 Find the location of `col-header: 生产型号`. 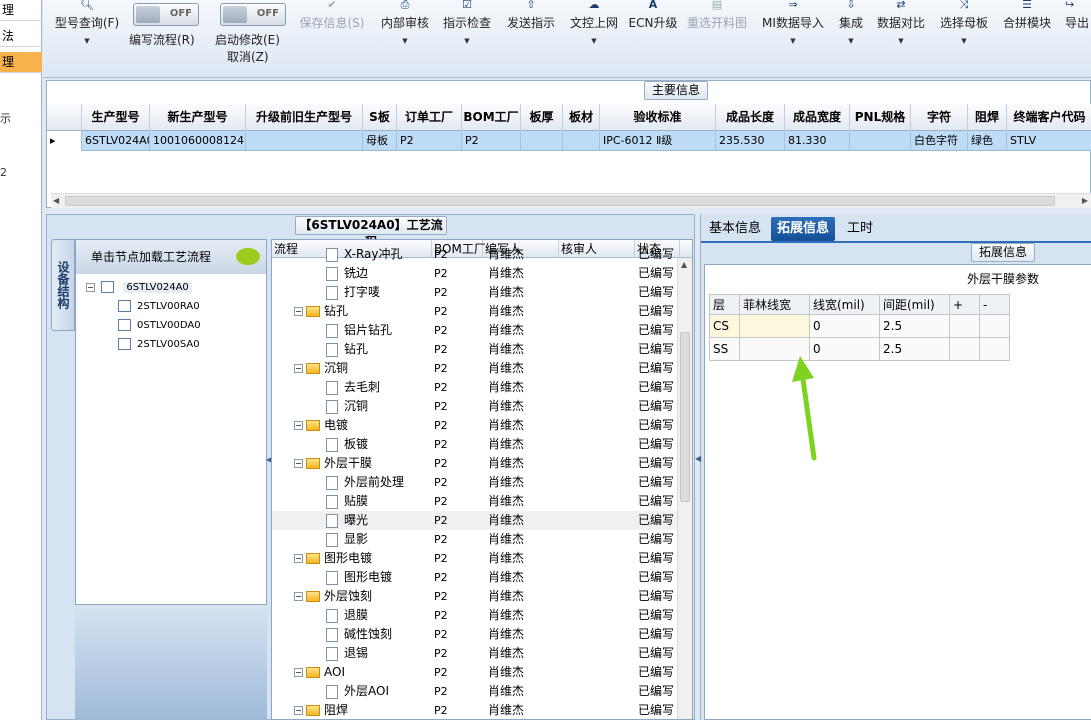

col-header: 生产型号 is located at coordinates (116, 117).